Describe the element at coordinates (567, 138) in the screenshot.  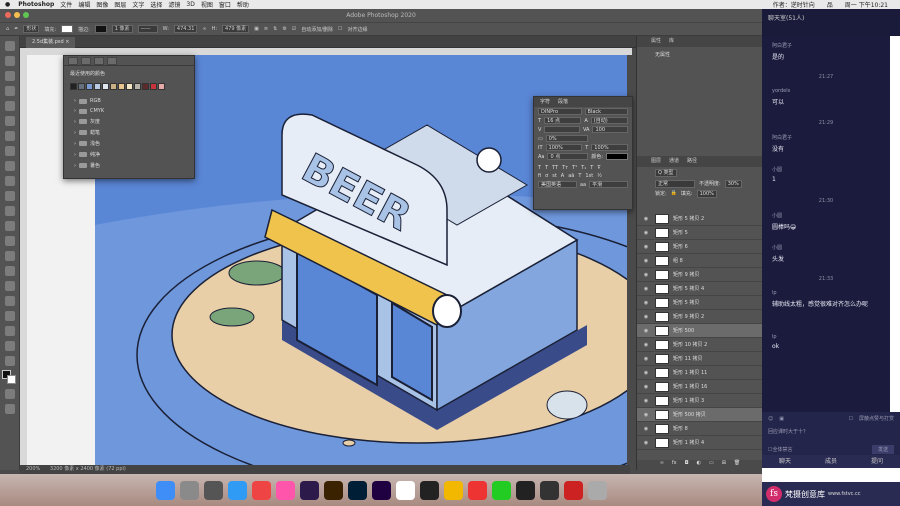
I see `tsume-field: 0%` at that location.